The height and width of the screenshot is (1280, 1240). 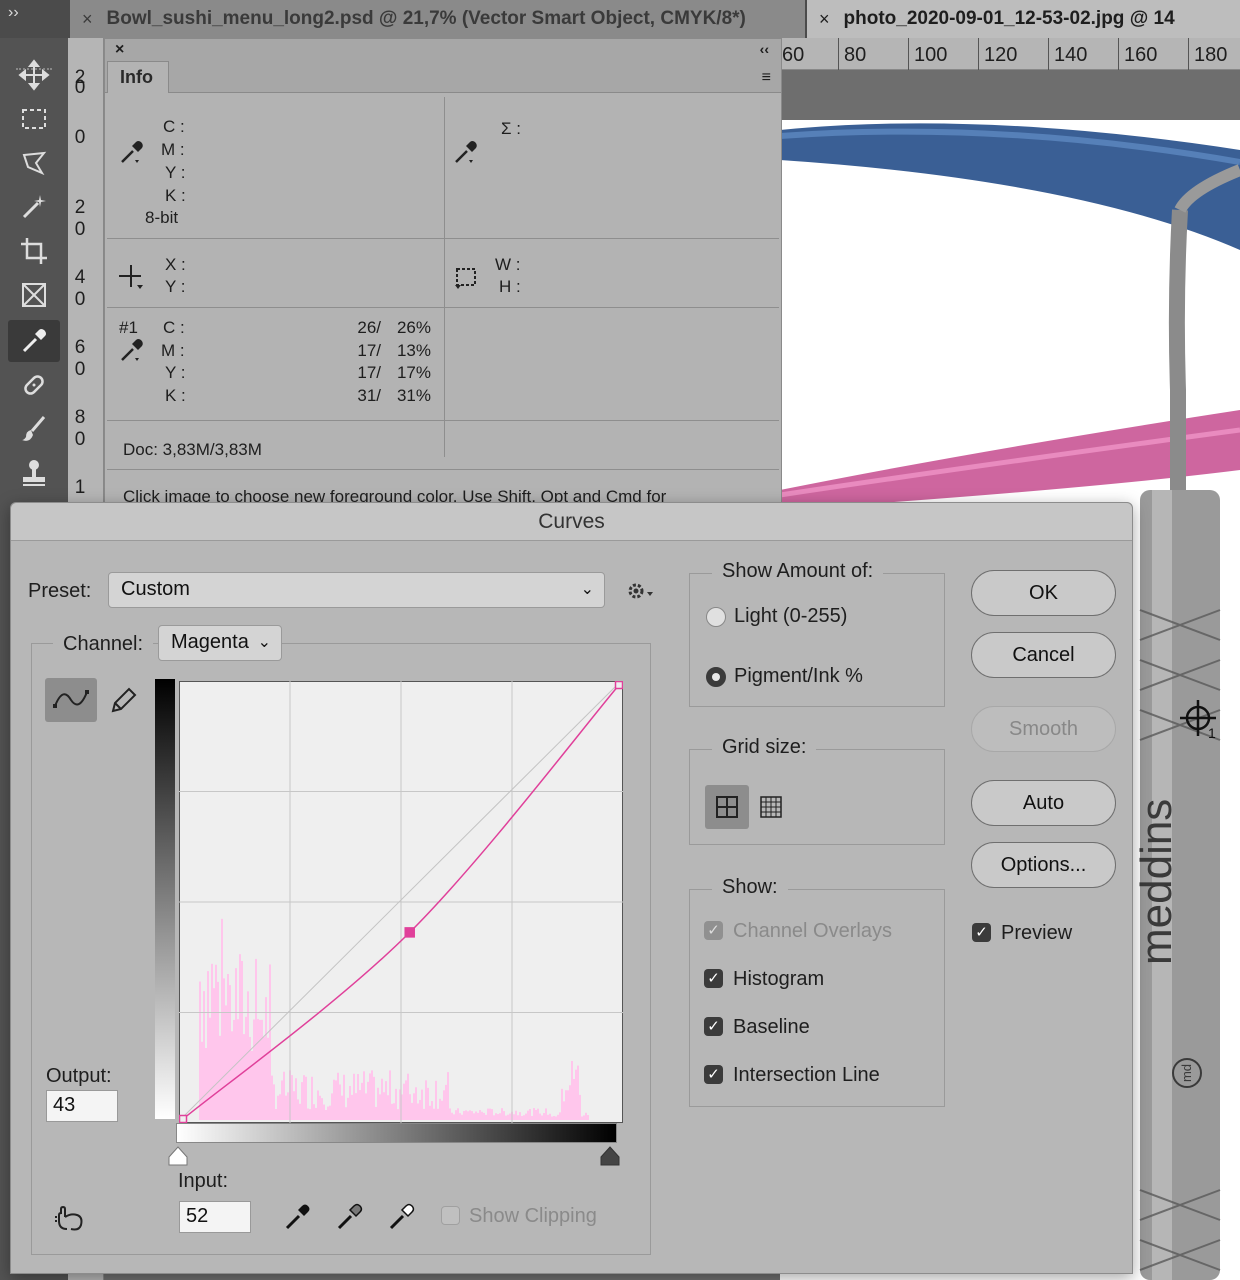 I want to click on cancel-button: Cancel, so click(x=1043, y=655).